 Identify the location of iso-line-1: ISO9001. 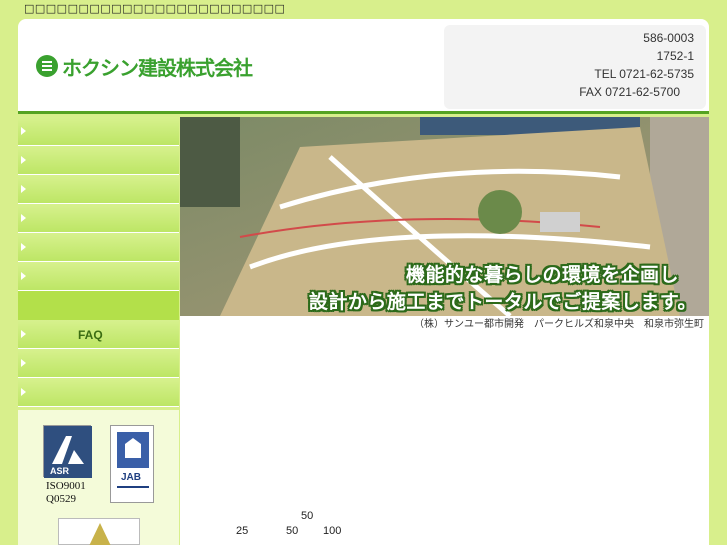
(66, 486).